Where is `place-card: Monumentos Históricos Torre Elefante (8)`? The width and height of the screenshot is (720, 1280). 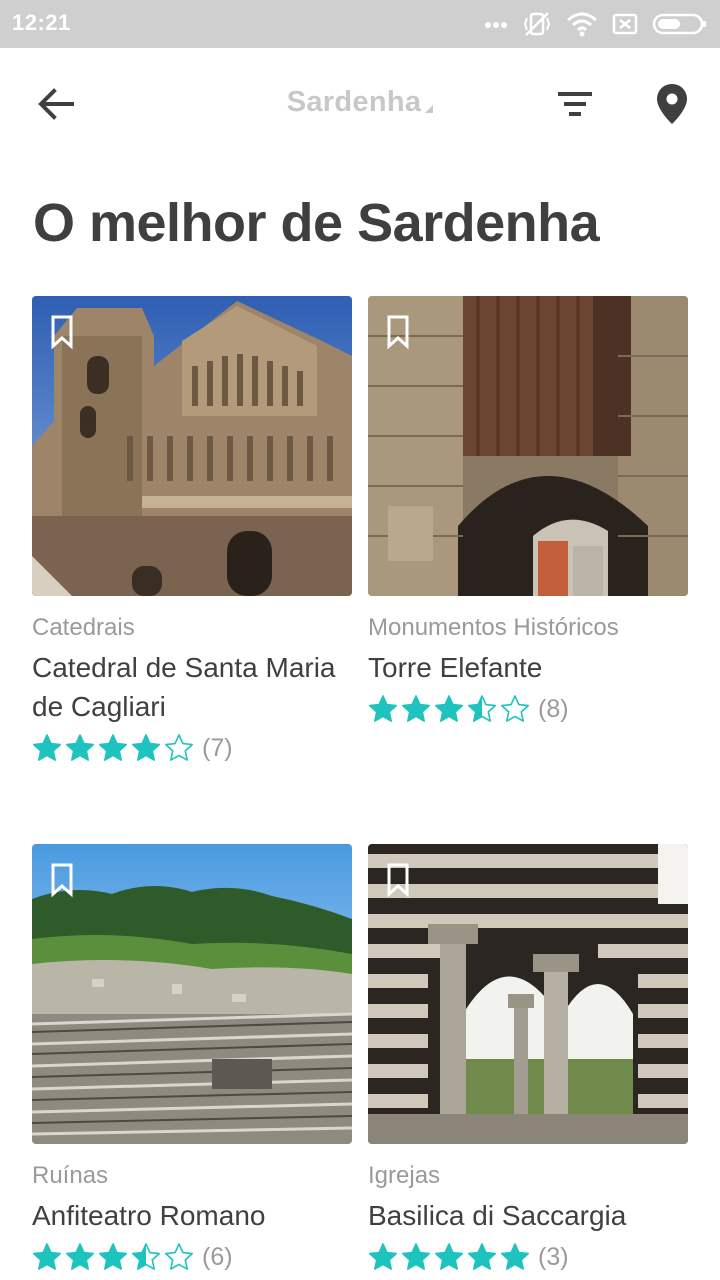
place-card: Monumentos Históricos Torre Elefante (8) is located at coordinates (528, 511).